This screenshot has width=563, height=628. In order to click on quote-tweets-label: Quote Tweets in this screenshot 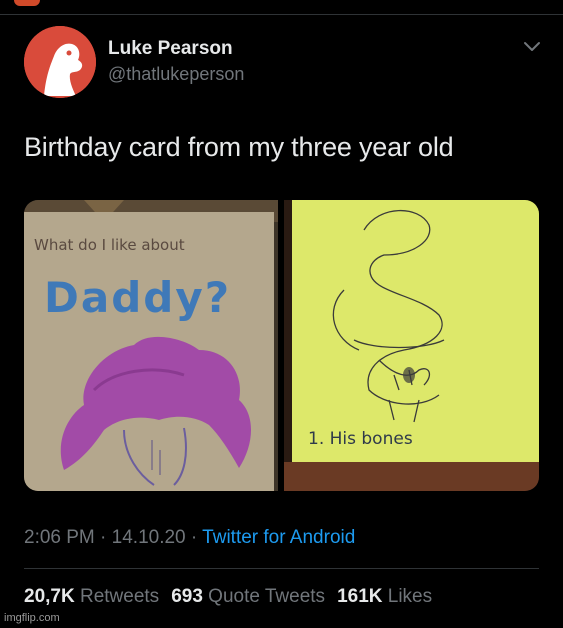, I will do `click(267, 596)`.